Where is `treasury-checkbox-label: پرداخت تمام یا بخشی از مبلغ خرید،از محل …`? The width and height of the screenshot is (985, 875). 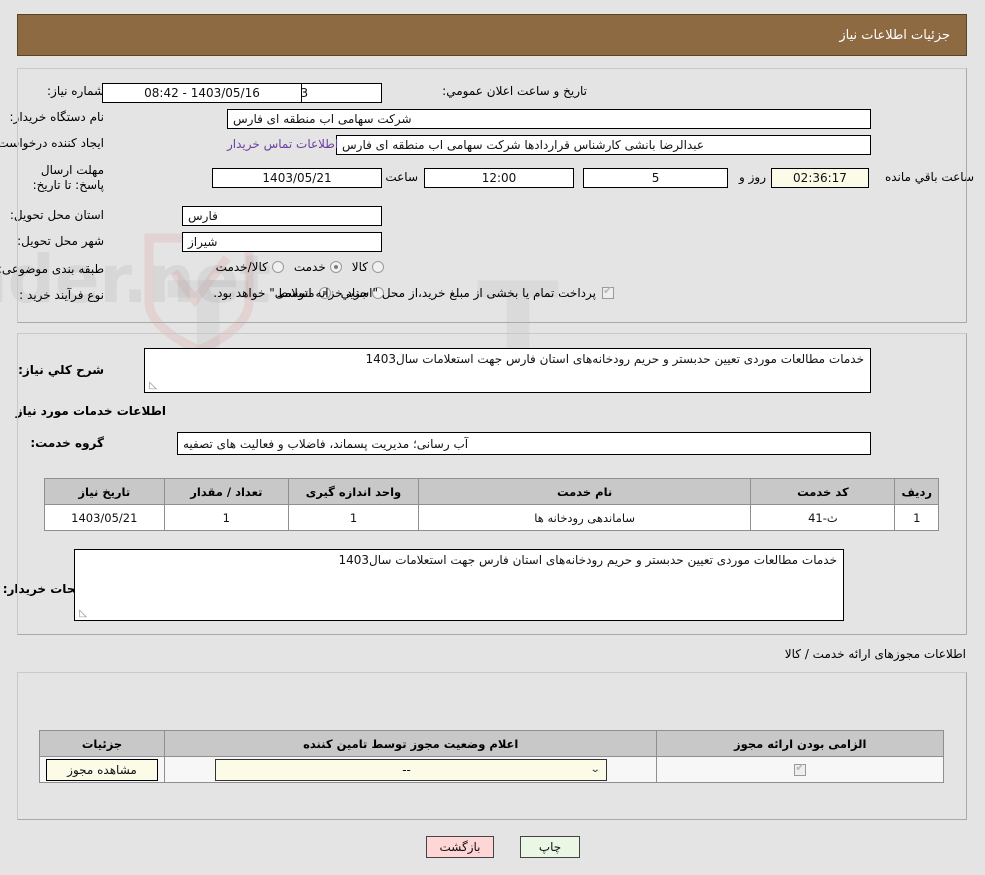
treasury-checkbox-label: پرداخت تمام یا بخشی از مبلغ خرید،از محل … is located at coordinates (405, 293).